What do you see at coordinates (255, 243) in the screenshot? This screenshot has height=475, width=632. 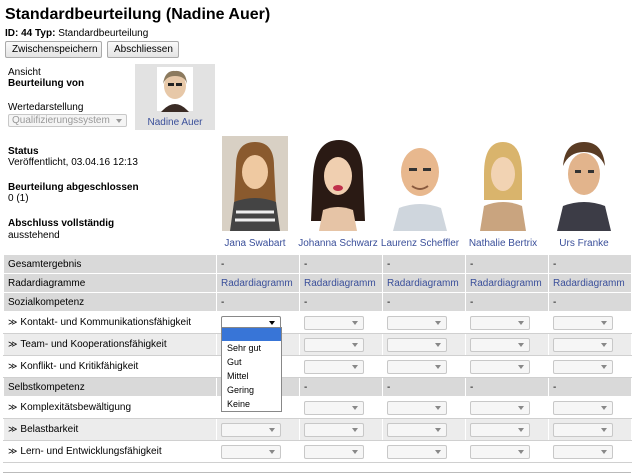 I see `person-name-1: Jana Swabart` at bounding box center [255, 243].